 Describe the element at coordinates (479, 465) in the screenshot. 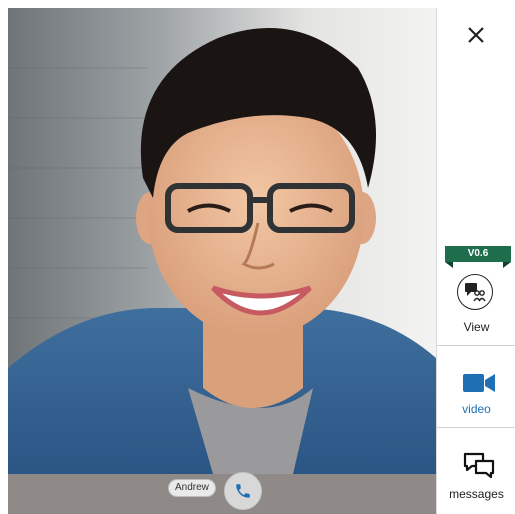

I see `chat-bubbles-icon` at that location.